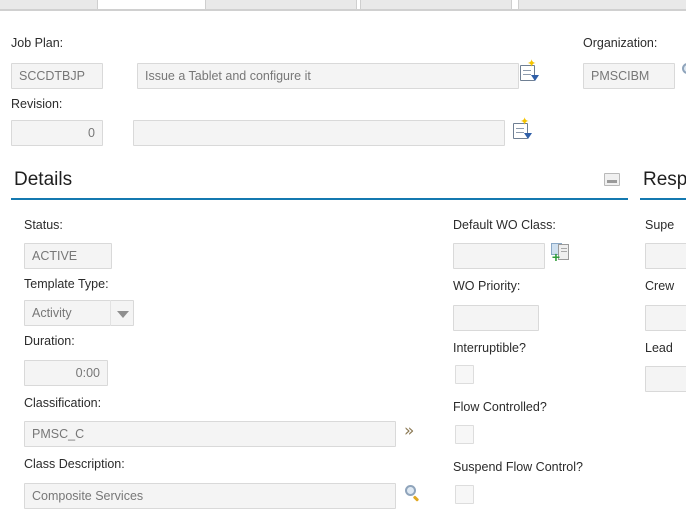 Image resolution: width=686 pixels, height=513 pixels. I want to click on supervisor-field, so click(665, 256).